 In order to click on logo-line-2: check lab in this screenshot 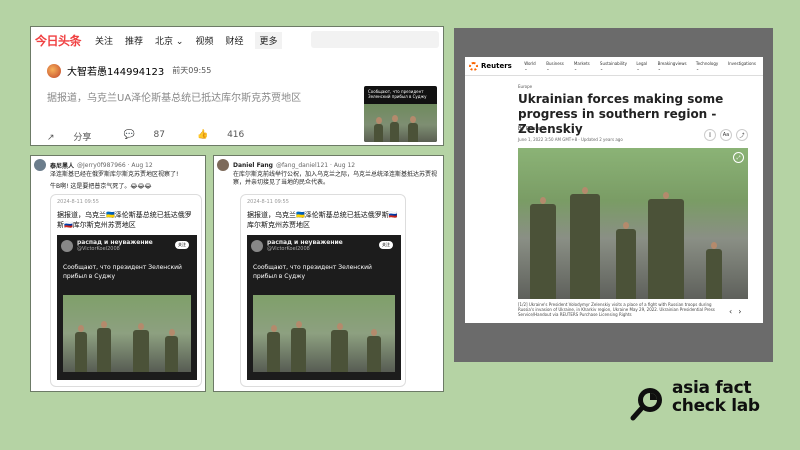, I will do `click(716, 406)`.